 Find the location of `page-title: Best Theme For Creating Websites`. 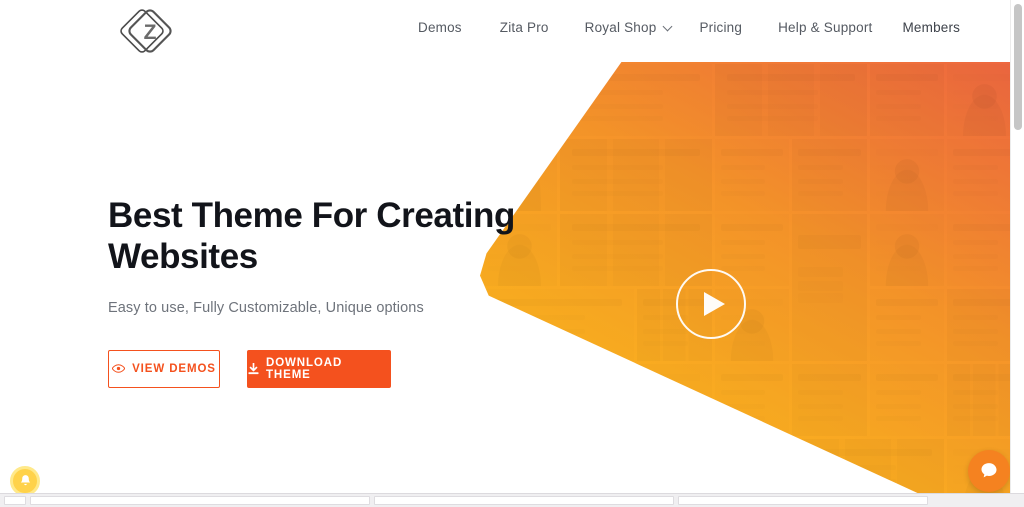

page-title: Best Theme For Creating Websites is located at coordinates (311, 236).